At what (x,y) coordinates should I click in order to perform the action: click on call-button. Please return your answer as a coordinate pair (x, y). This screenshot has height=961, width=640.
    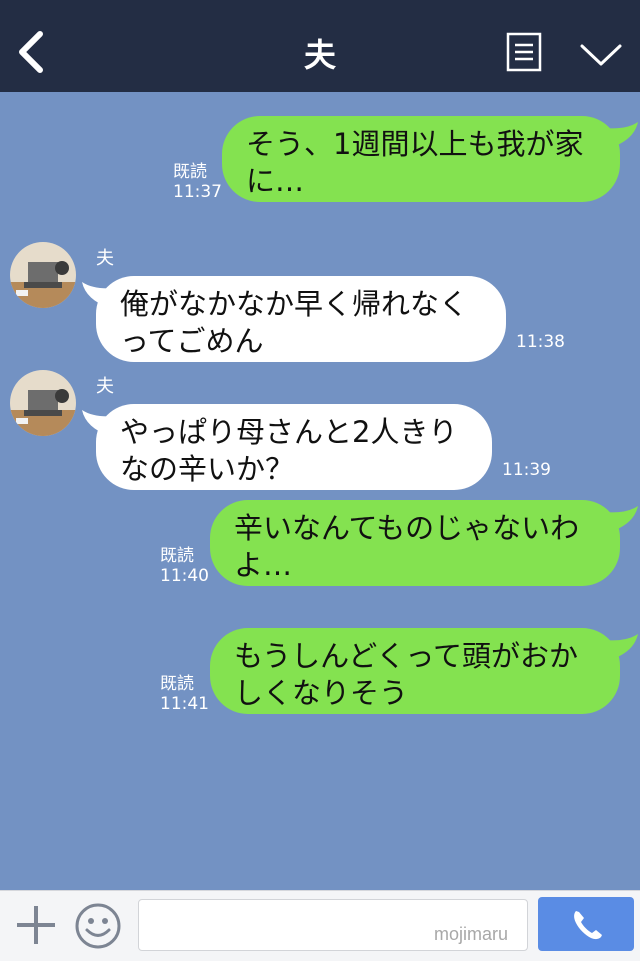
    Looking at the image, I should click on (586, 924).